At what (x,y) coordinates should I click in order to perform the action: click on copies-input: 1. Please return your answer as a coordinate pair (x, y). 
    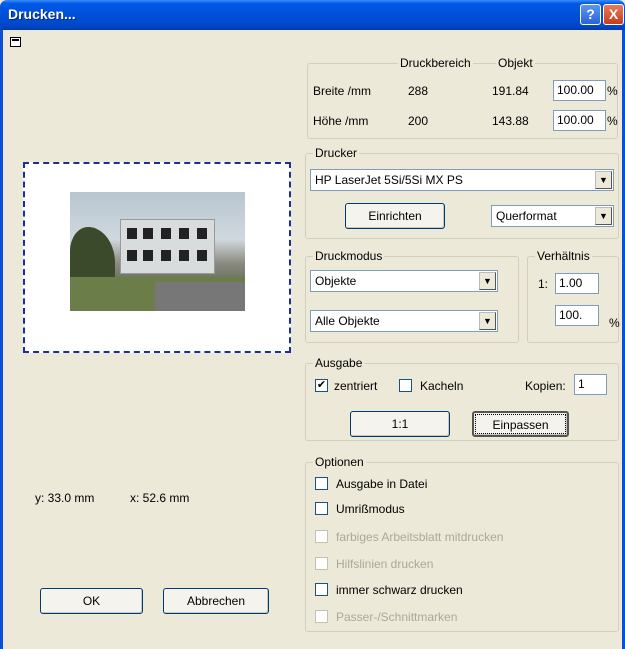
    Looking at the image, I should click on (590, 384).